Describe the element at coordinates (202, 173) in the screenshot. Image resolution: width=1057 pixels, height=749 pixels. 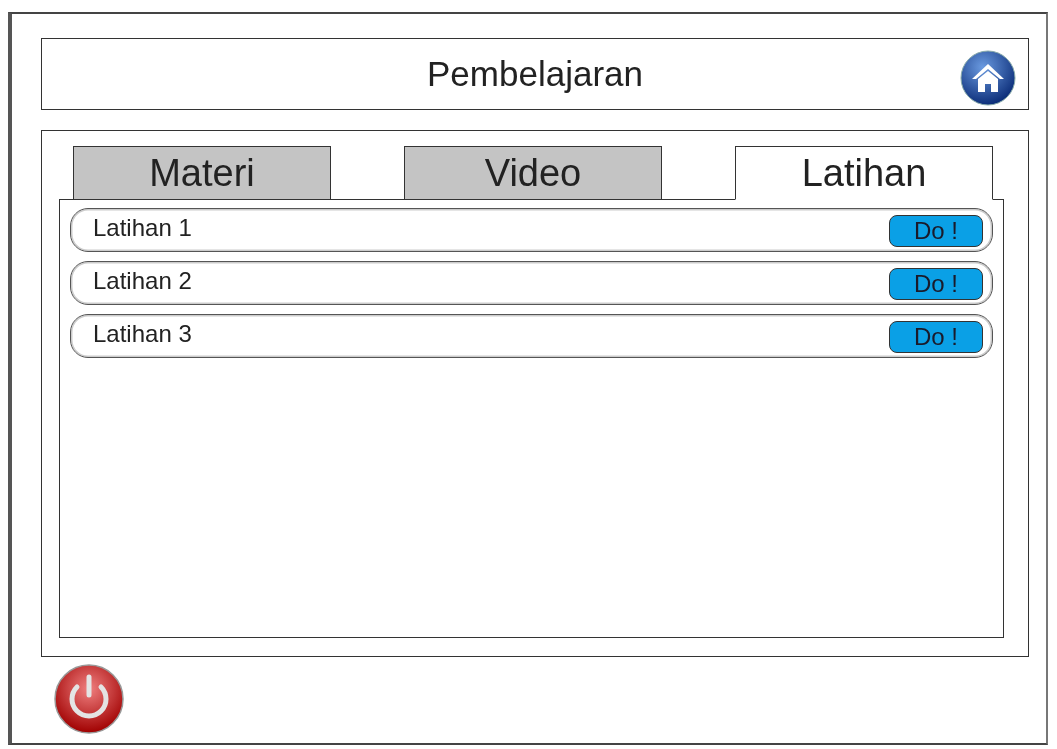
I see `tab: Materi` at that location.